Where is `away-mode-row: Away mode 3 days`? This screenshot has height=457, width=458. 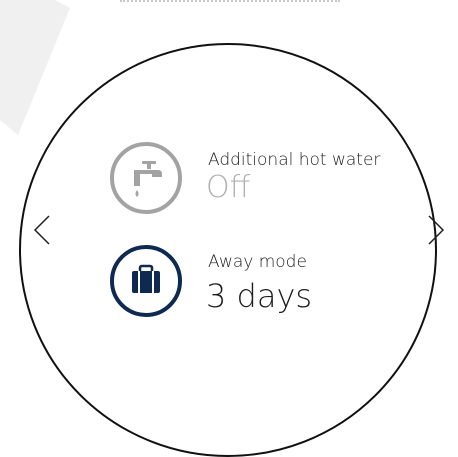
away-mode-row: Away mode 3 days is located at coordinates (260, 285).